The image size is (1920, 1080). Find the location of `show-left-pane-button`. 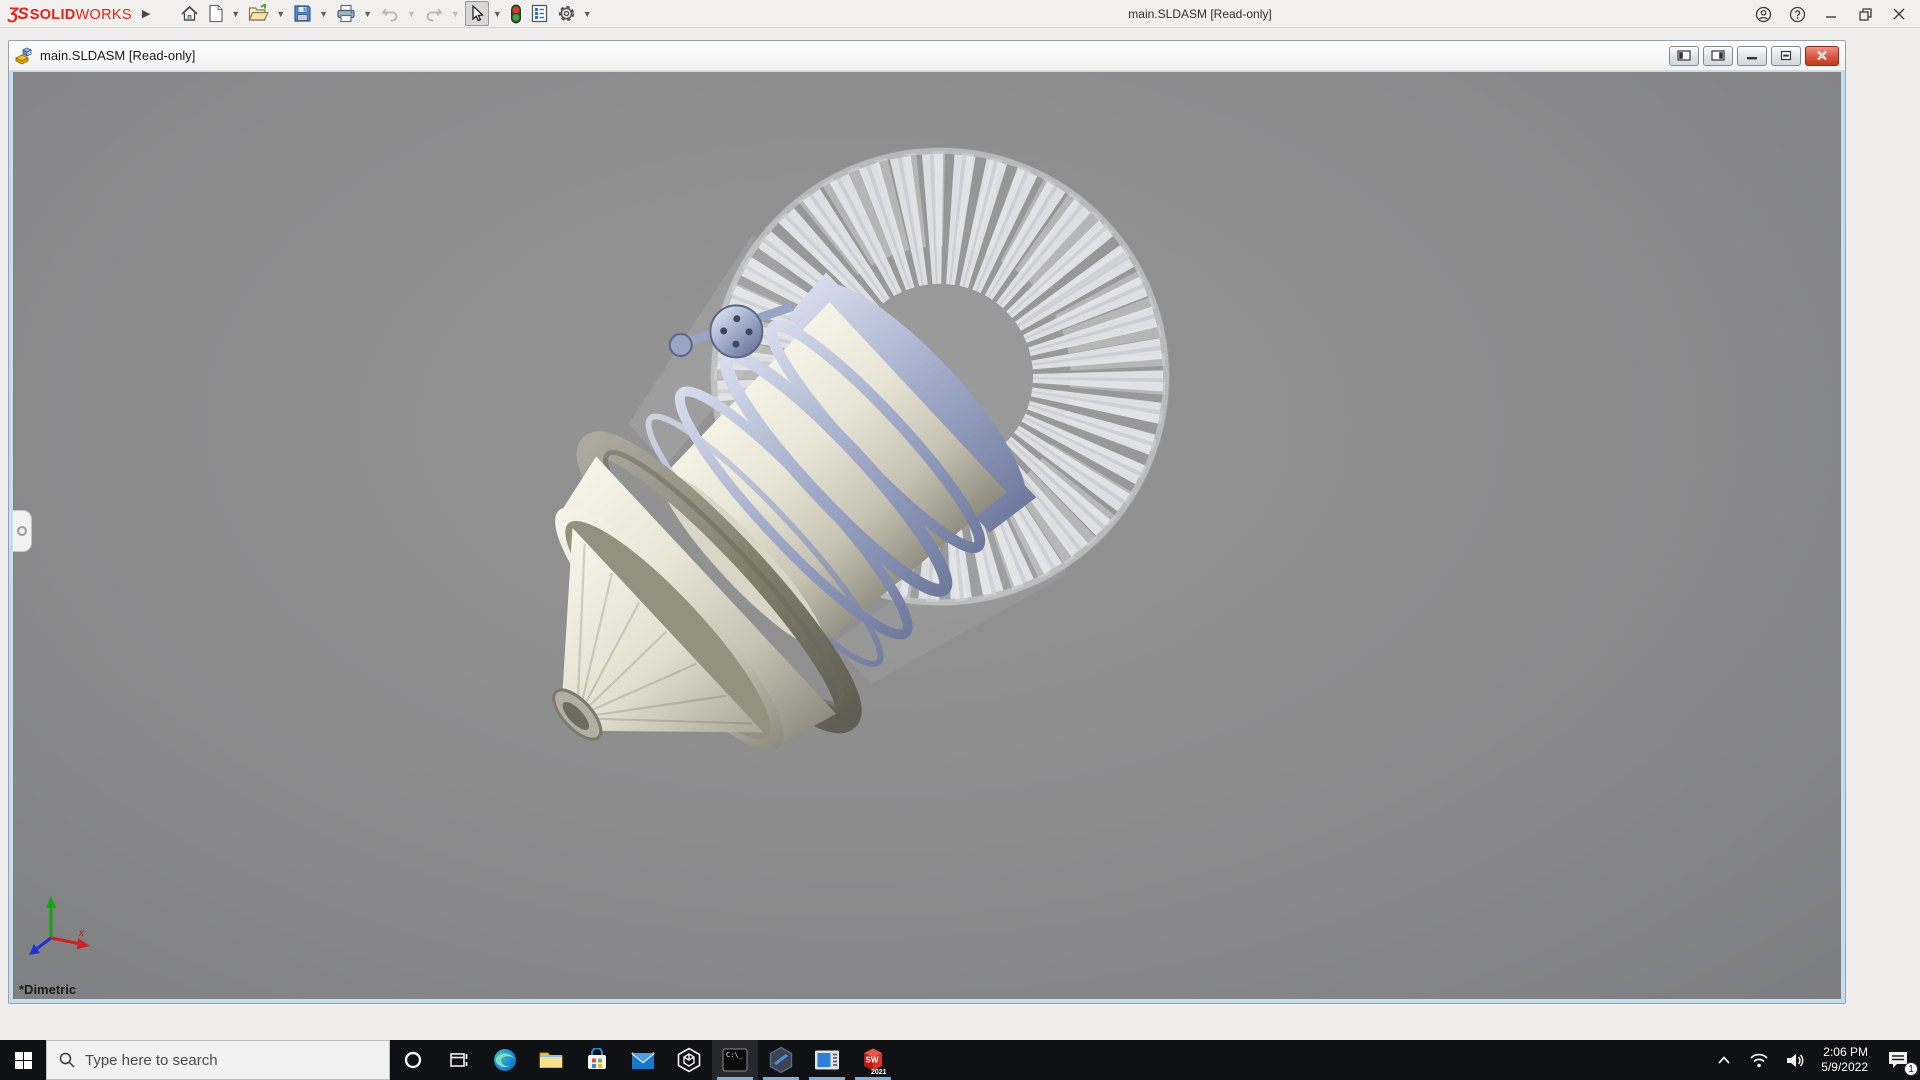

show-left-pane-button is located at coordinates (1684, 55).